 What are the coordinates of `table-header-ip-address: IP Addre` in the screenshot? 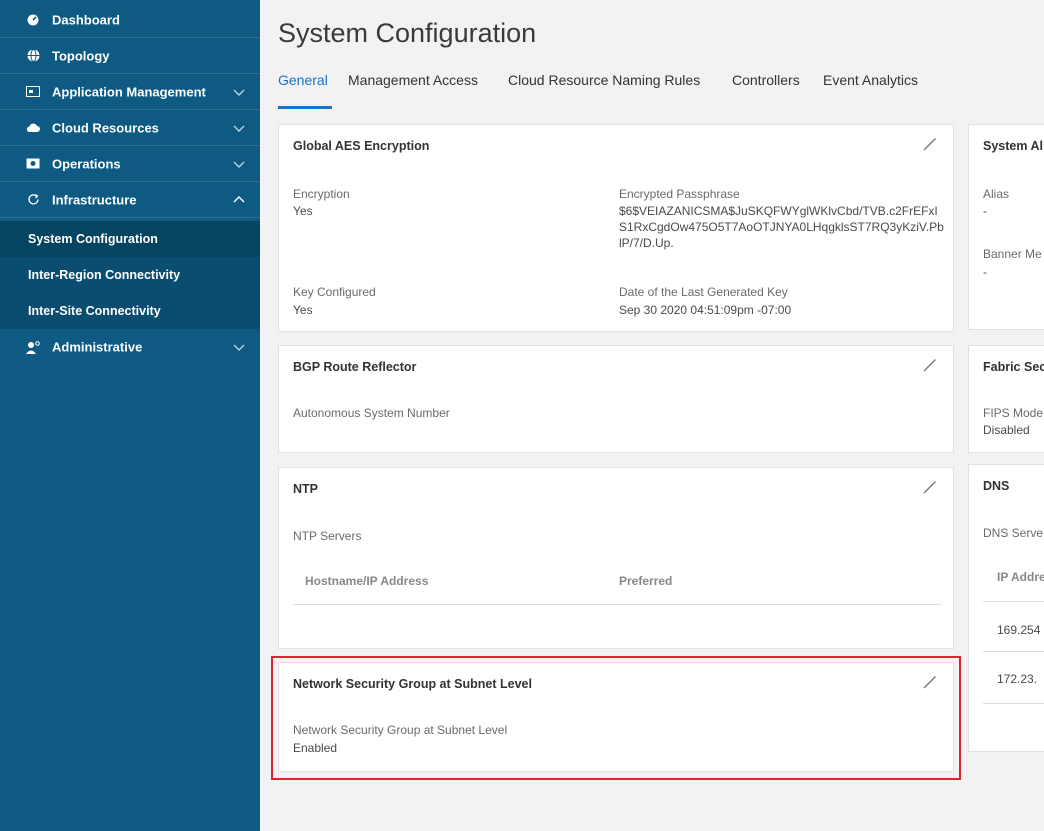 It's located at (1020, 577).